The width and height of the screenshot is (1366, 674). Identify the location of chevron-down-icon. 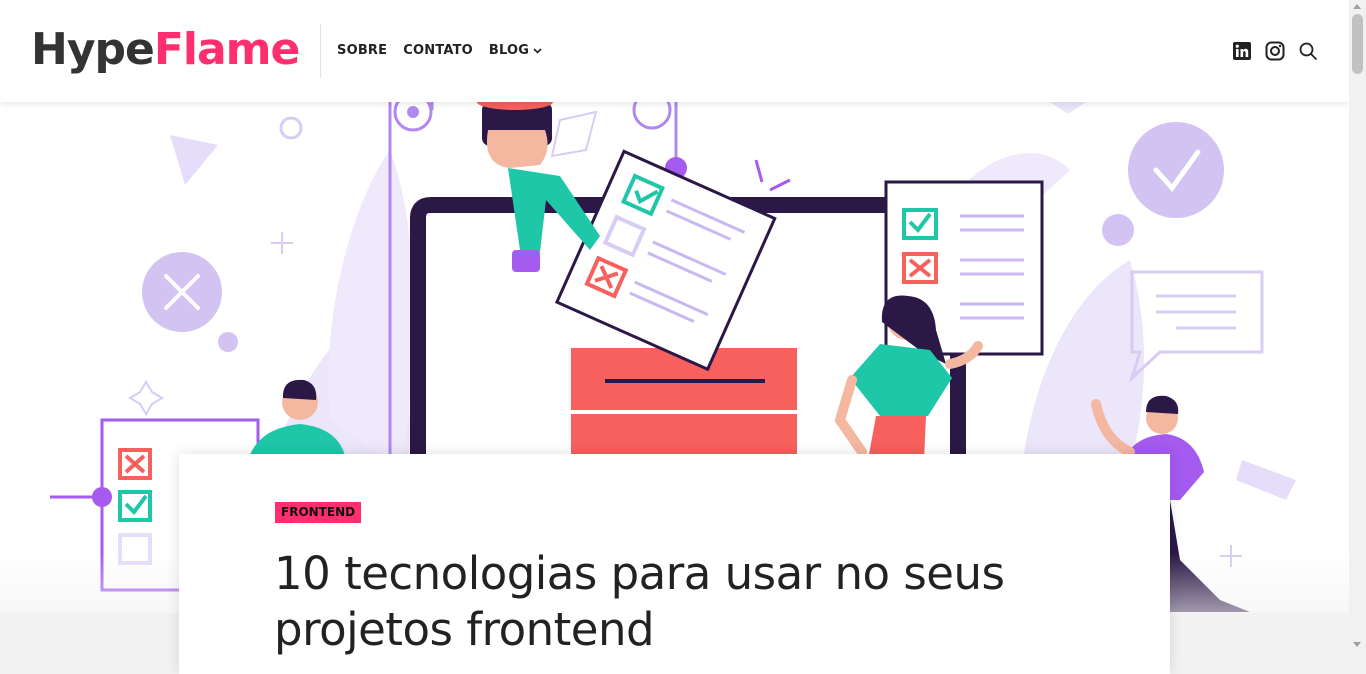
(537, 50).